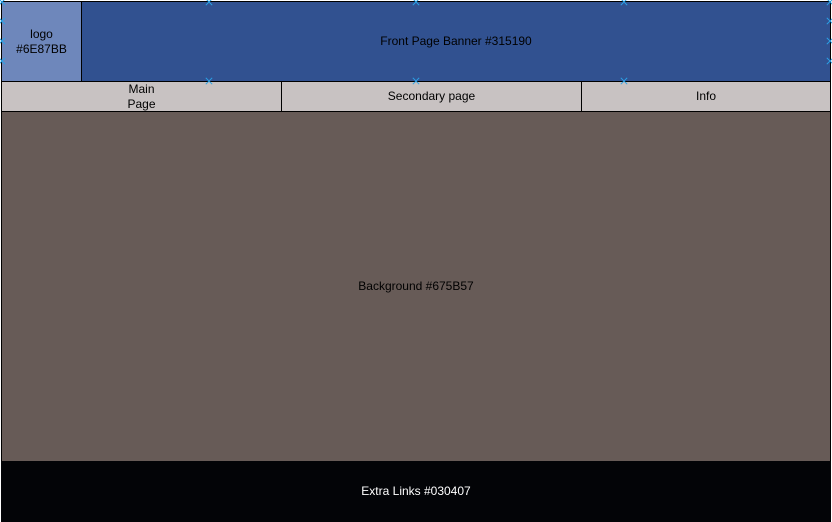 The width and height of the screenshot is (832, 522). I want to click on nav-item-label: Main Page, so click(141, 96).